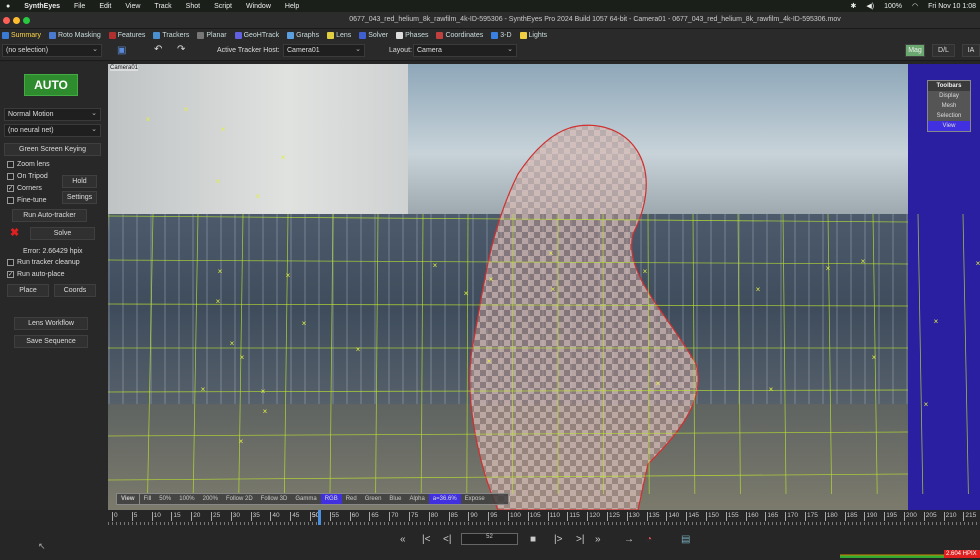 The height and width of the screenshot is (560, 980). I want to click on timeline-tick: 170, so click(792, 516).